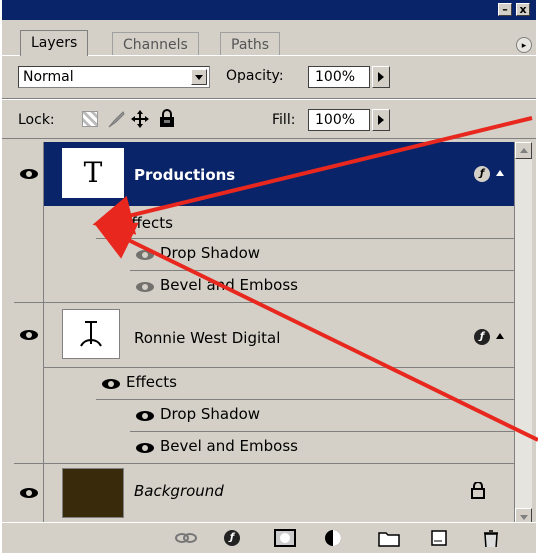 This screenshot has width=538, height=553. Describe the element at coordinates (491, 538) in the screenshot. I see `trash-icon` at that location.